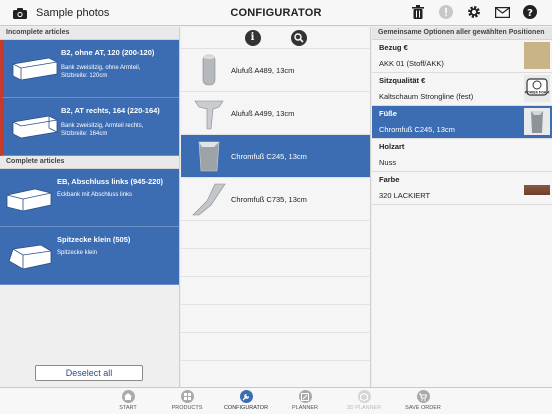 The image size is (552, 414). I want to click on wrench-icon, so click(246, 396).